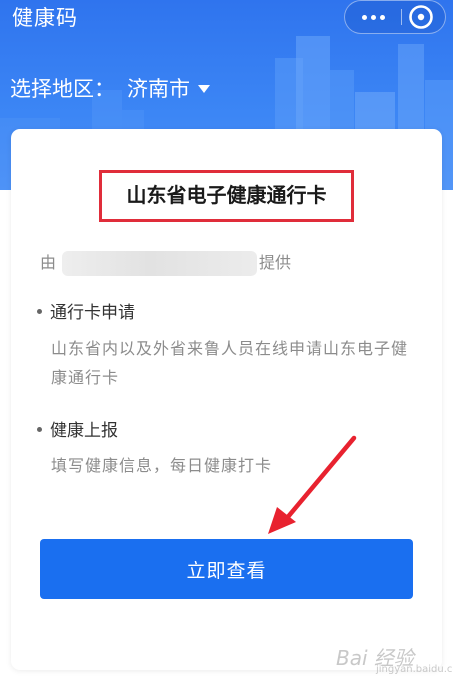 The image size is (453, 685). Describe the element at coordinates (162, 465) in the screenshot. I see `section-desc-report: 填写健康信息，每日健康打卡` at that location.